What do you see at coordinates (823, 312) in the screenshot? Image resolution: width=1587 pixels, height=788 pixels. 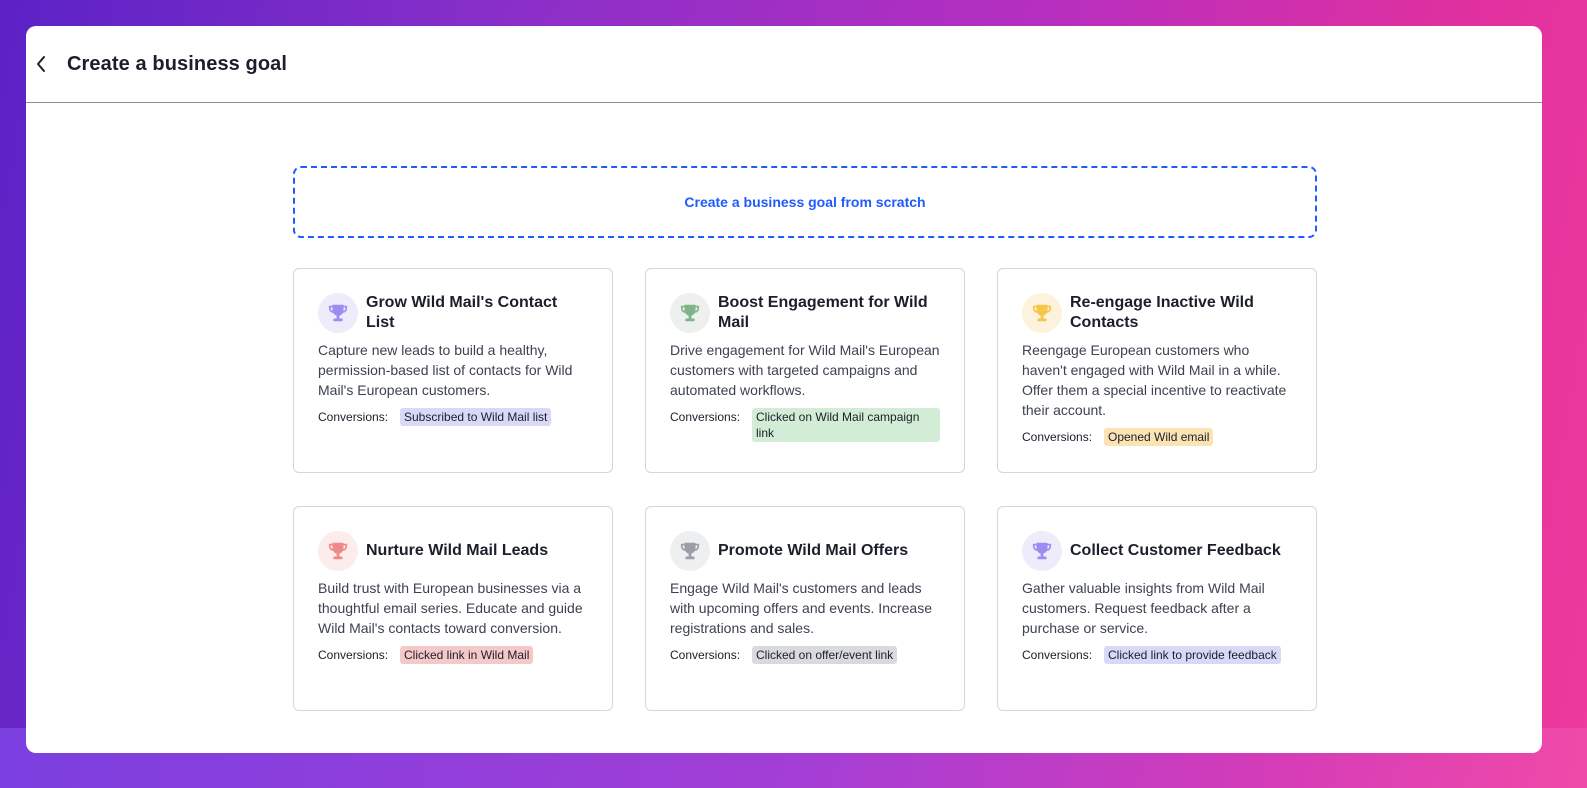 I see `card-title: Boost Engagement for Wild Mail` at bounding box center [823, 312].